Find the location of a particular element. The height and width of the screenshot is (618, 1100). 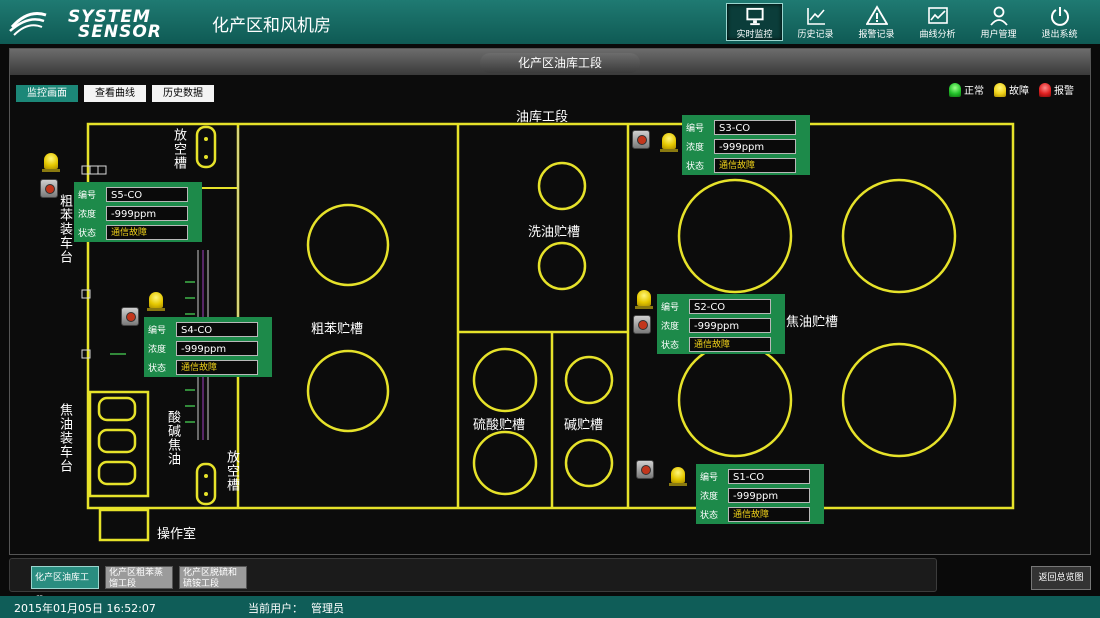

back-to-overview-button: 返回总览图 is located at coordinates (1061, 578).